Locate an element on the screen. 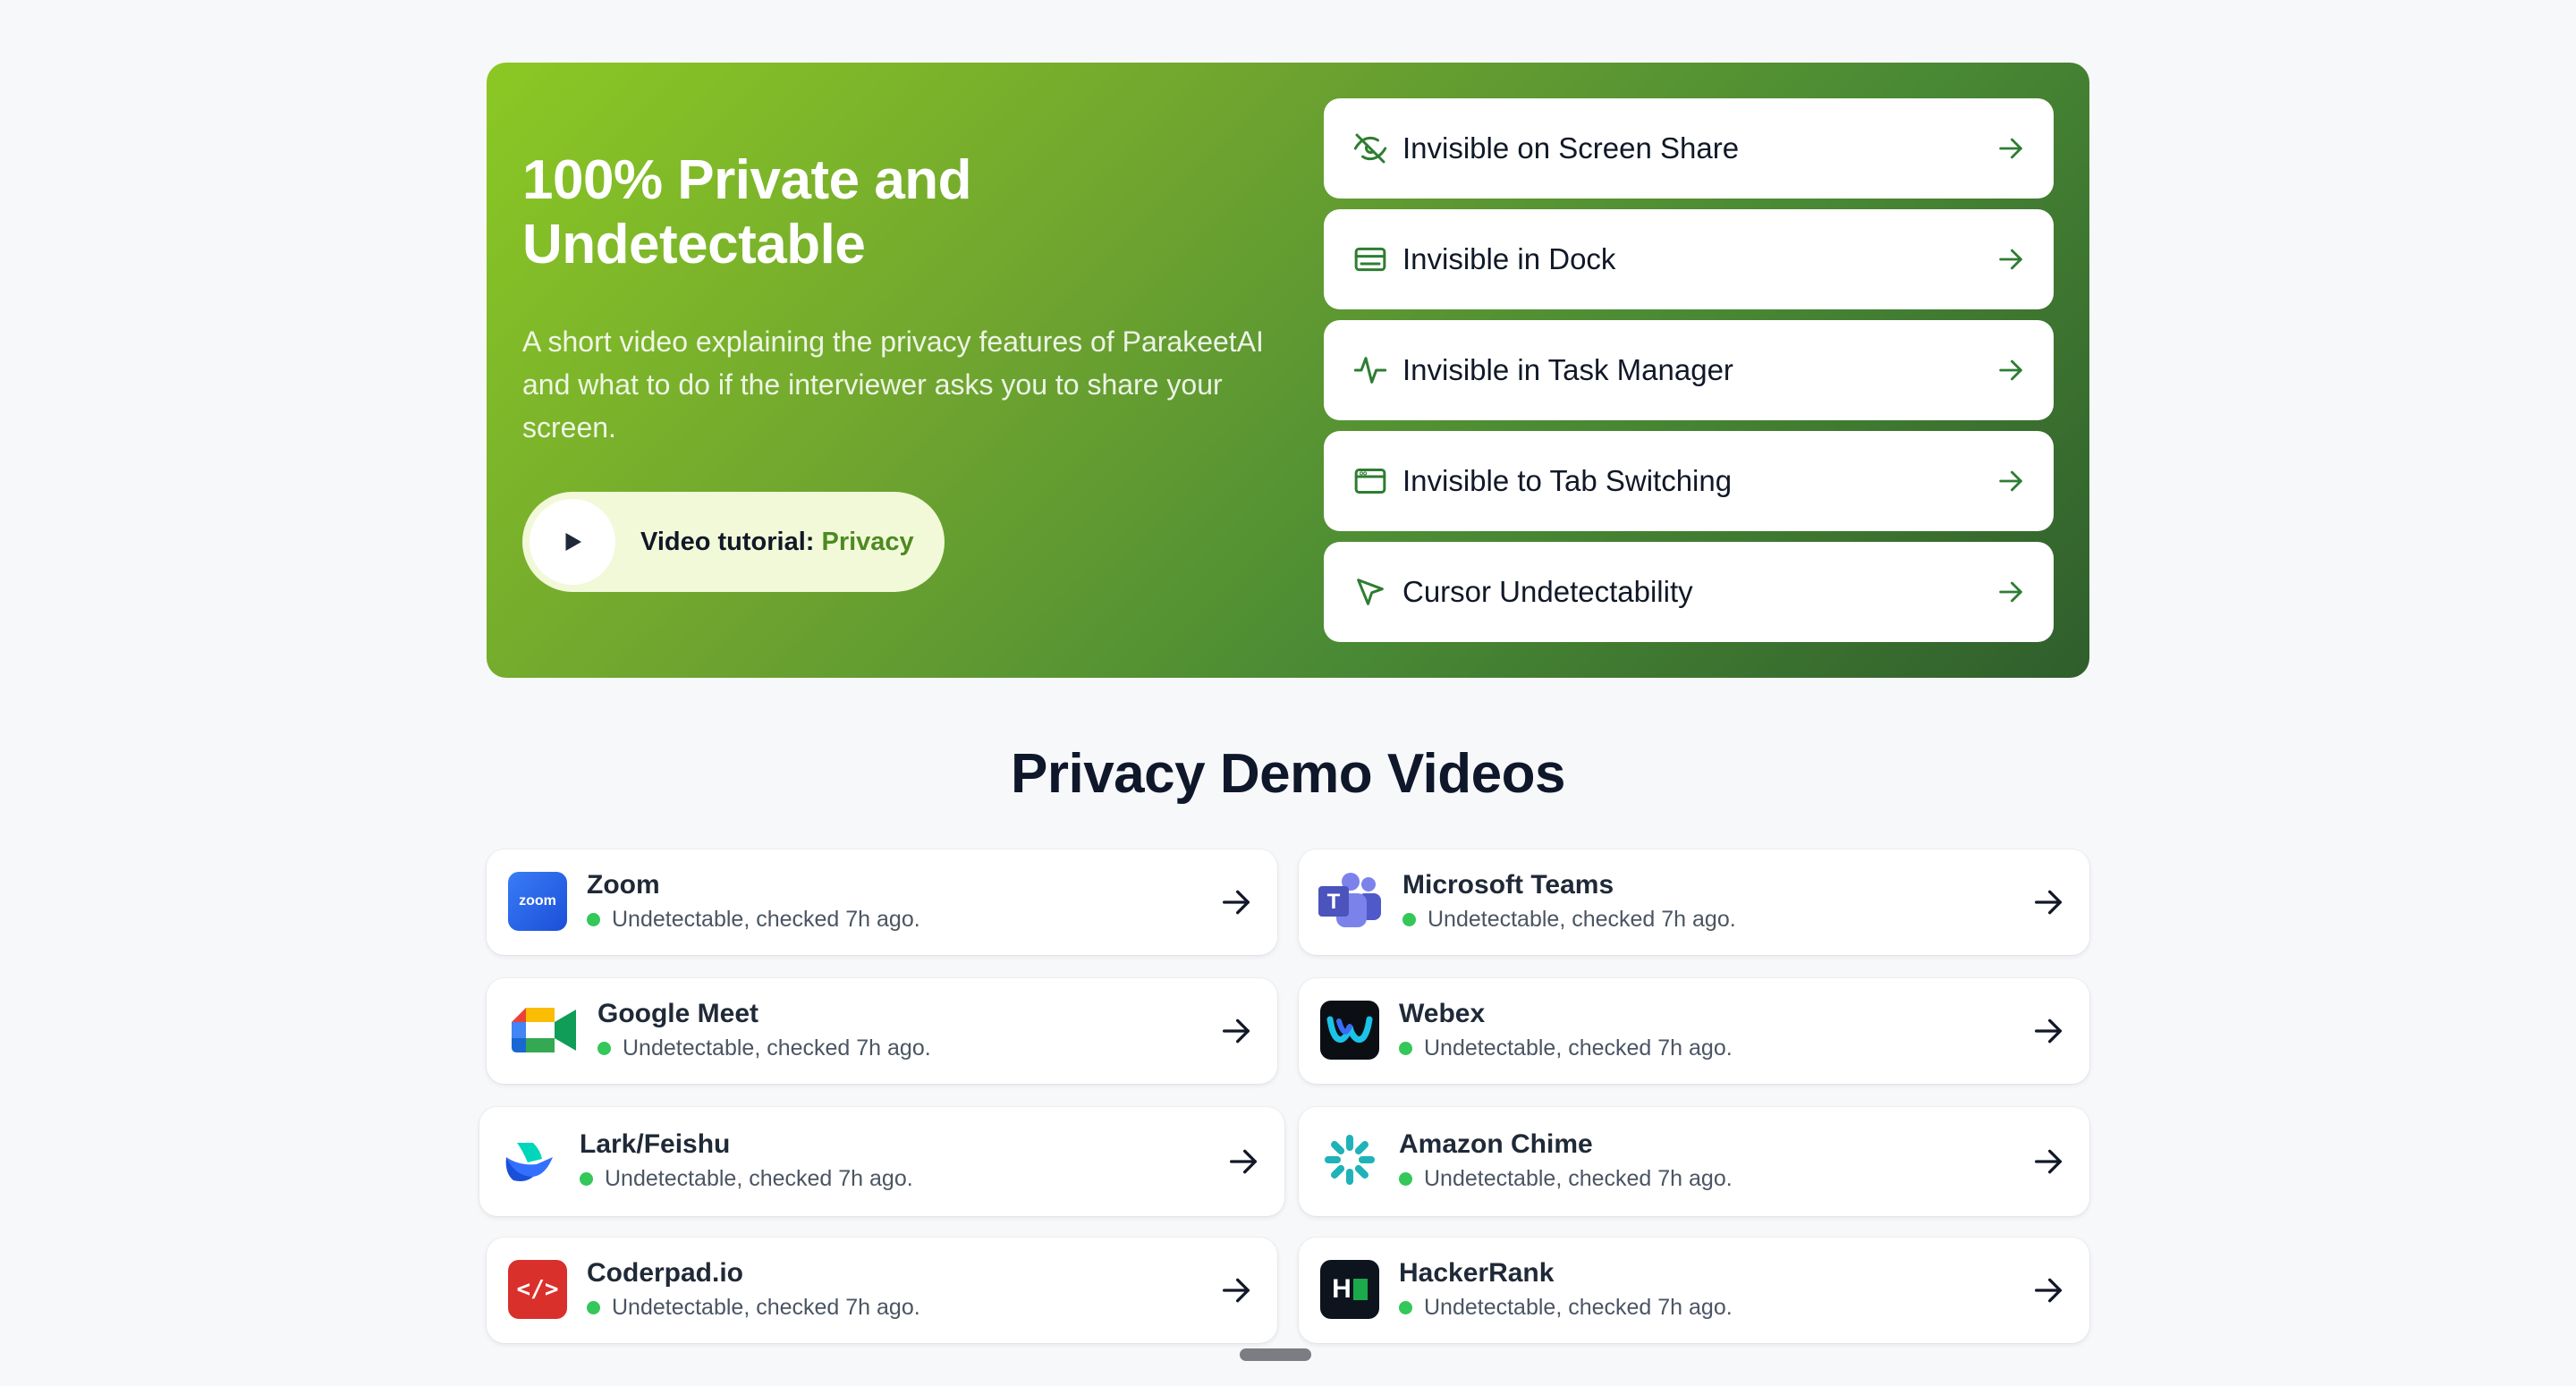 The image size is (2576, 1386). feature-tab-switching: Invisible to Tab Switching is located at coordinates (1689, 481).